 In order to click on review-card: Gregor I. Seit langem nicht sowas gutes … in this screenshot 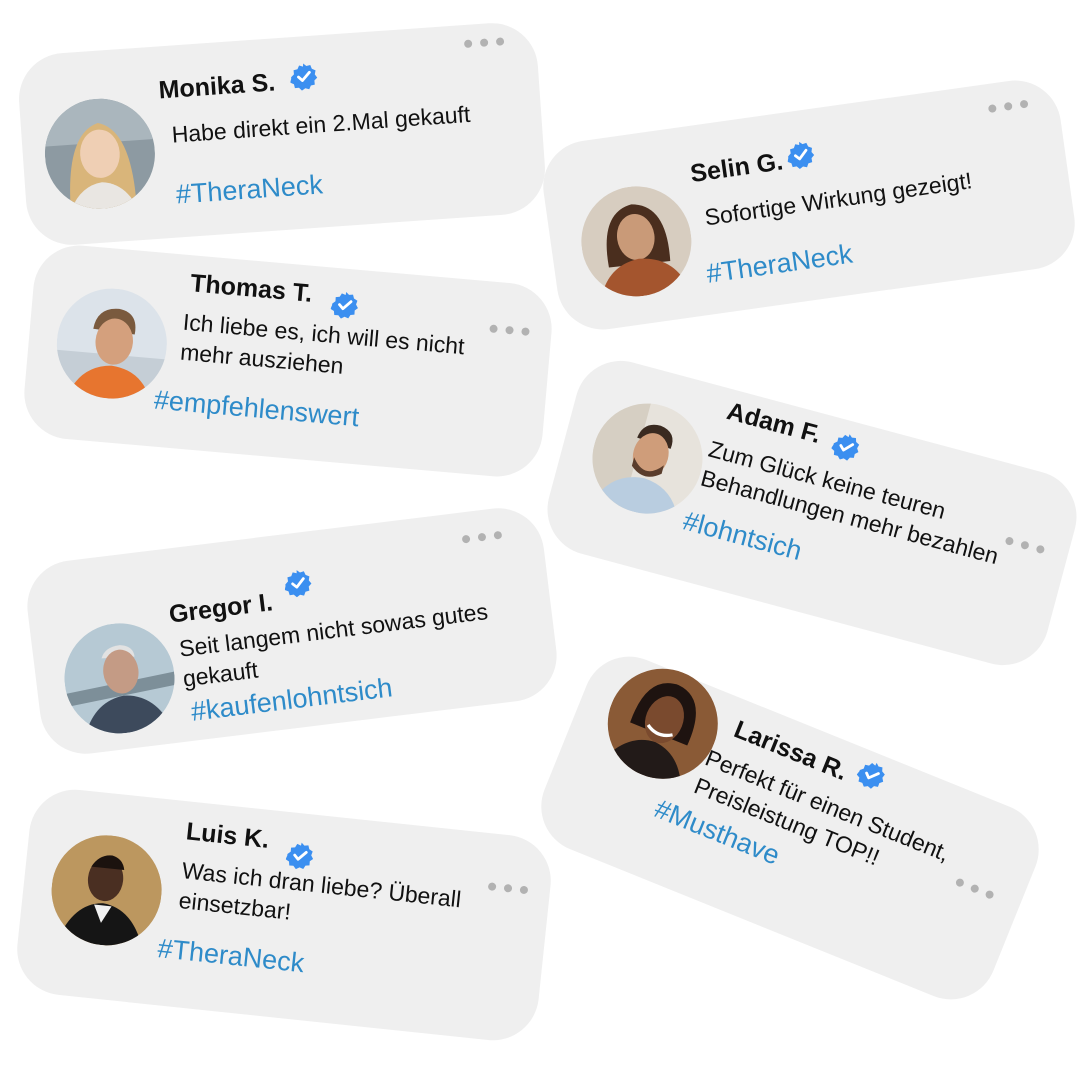, I will do `click(292, 631)`.